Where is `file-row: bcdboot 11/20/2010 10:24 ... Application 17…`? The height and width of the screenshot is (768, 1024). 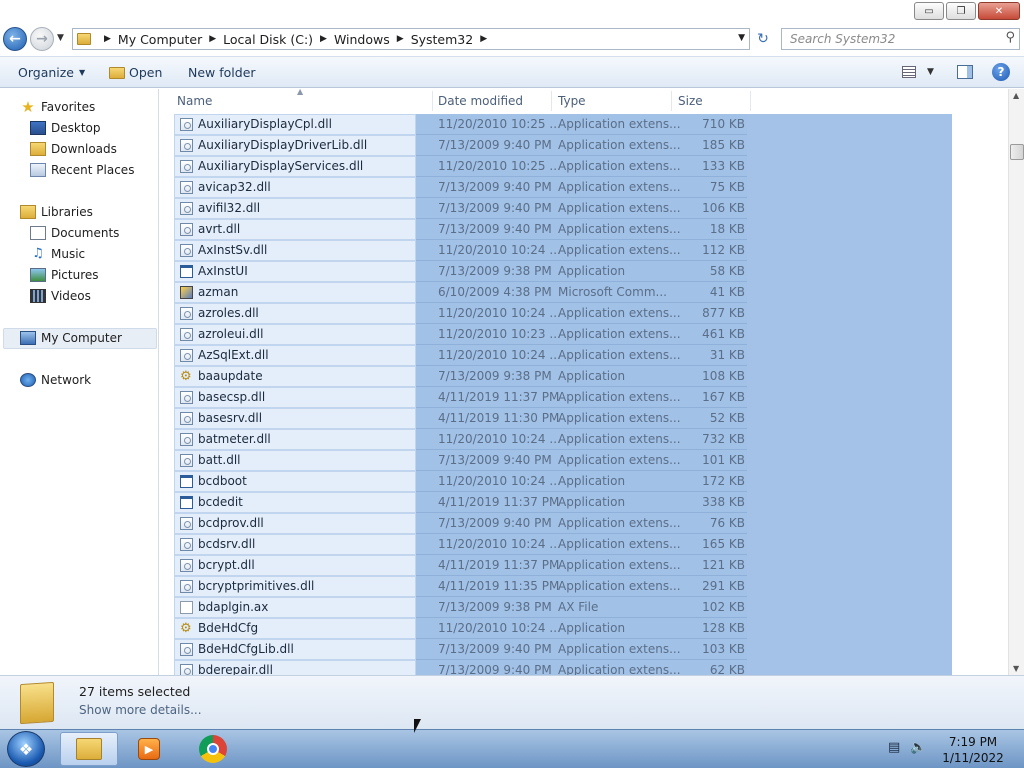 file-row: bcdboot 11/20/2010 10:24 ... Application 17… is located at coordinates (584, 481).